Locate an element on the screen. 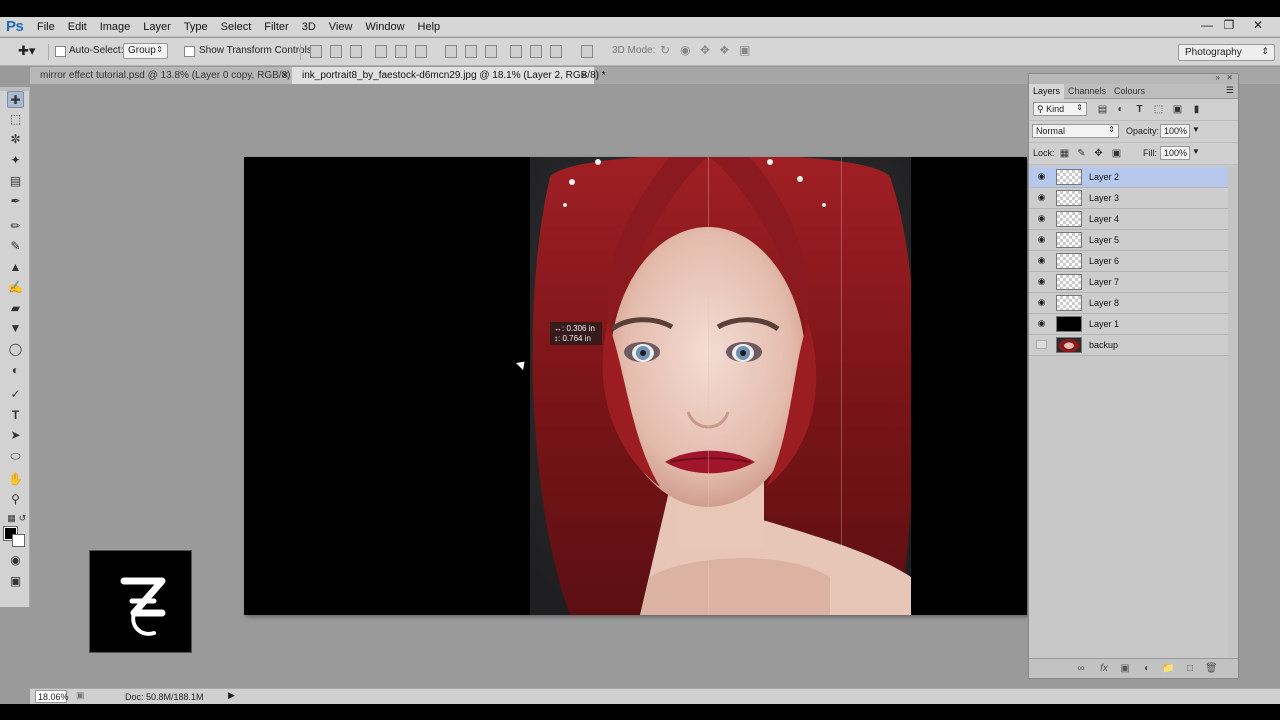 Image resolution: width=1280 pixels, height=720 pixels. menu-filter: Filter is located at coordinates (280, 27).